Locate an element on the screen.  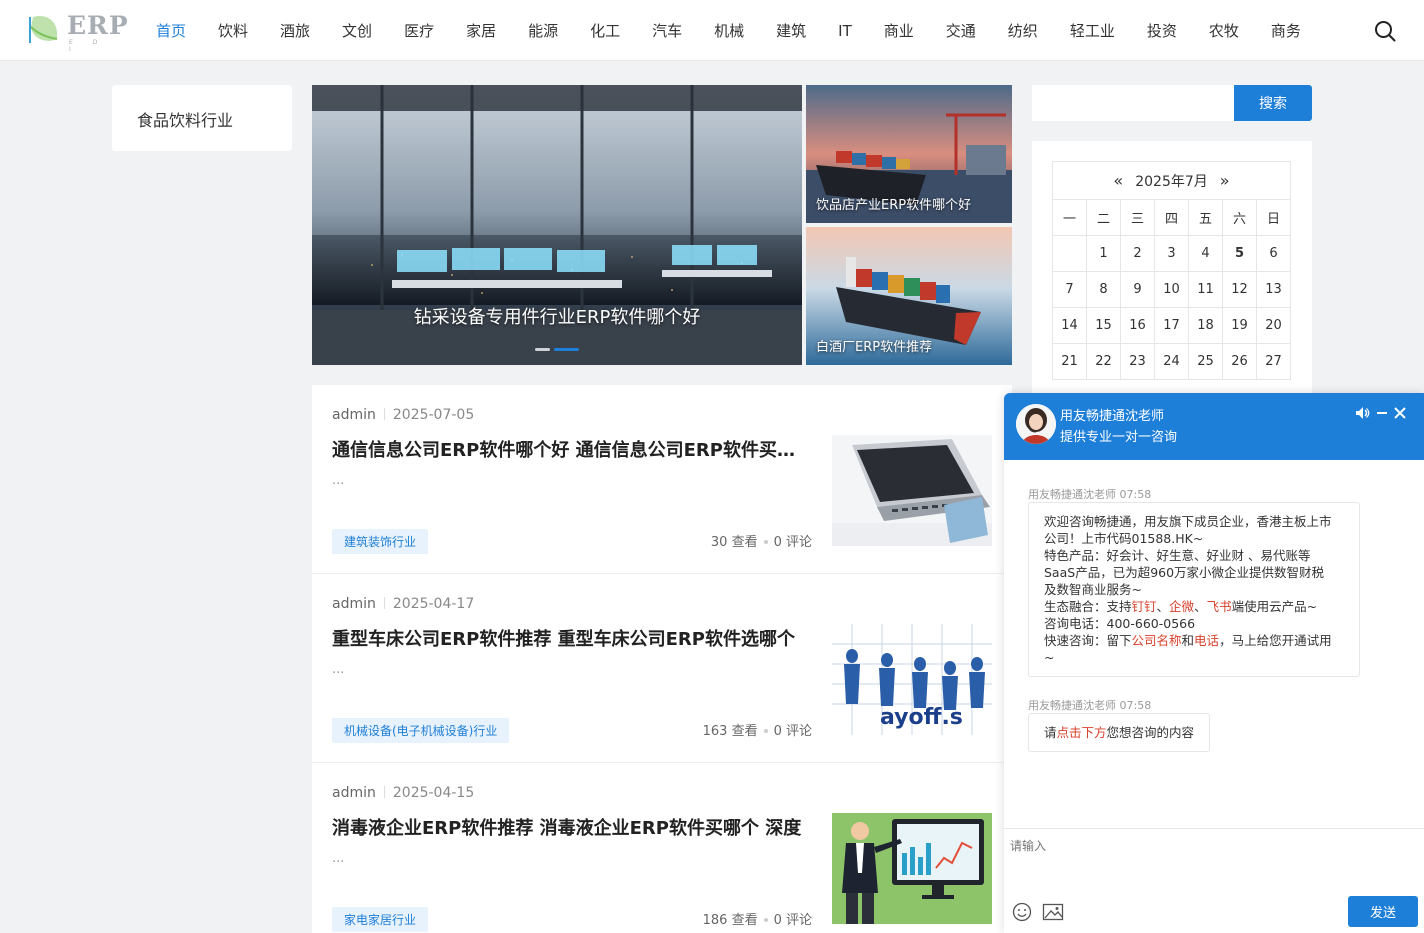
nav-item-11: IT is located at coordinates (845, 31).